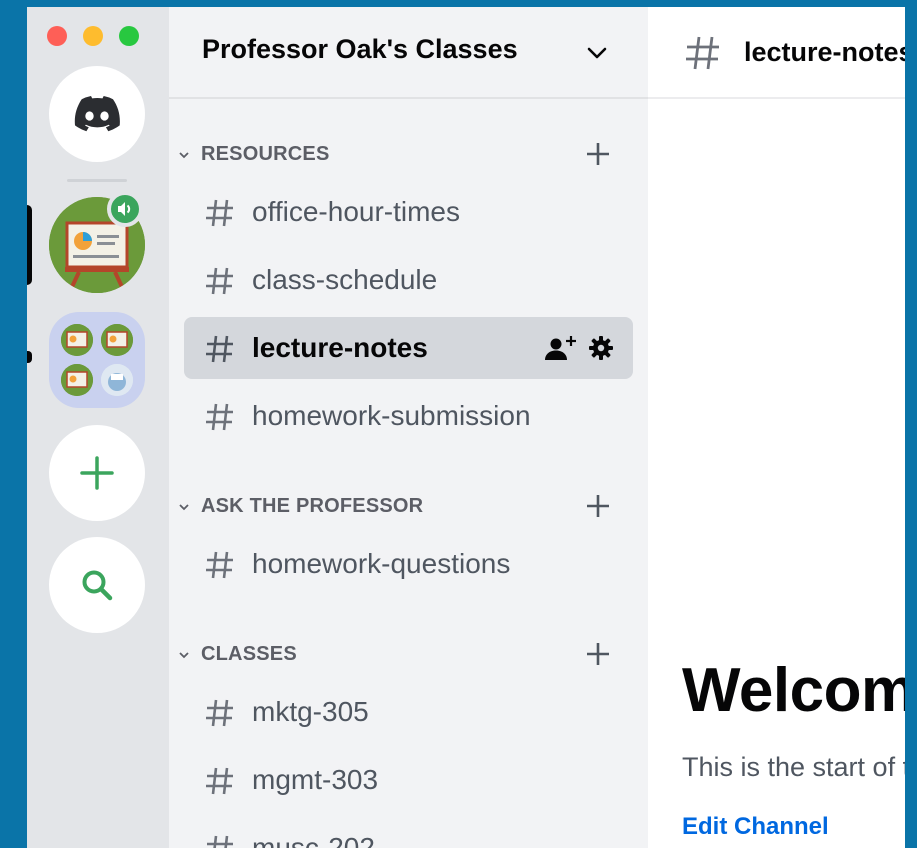  I want to click on channel-name: office-hour-times, so click(356, 211).